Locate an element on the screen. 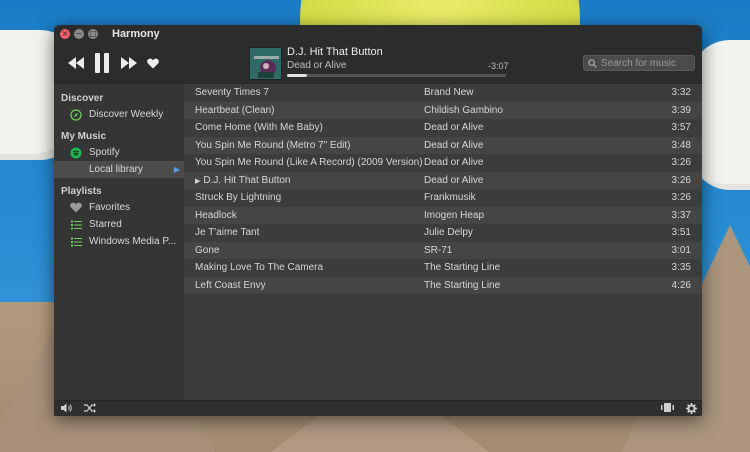 Image resolution: width=750 pixels, height=452 pixels. track-duration: 3:37 is located at coordinates (681, 215).